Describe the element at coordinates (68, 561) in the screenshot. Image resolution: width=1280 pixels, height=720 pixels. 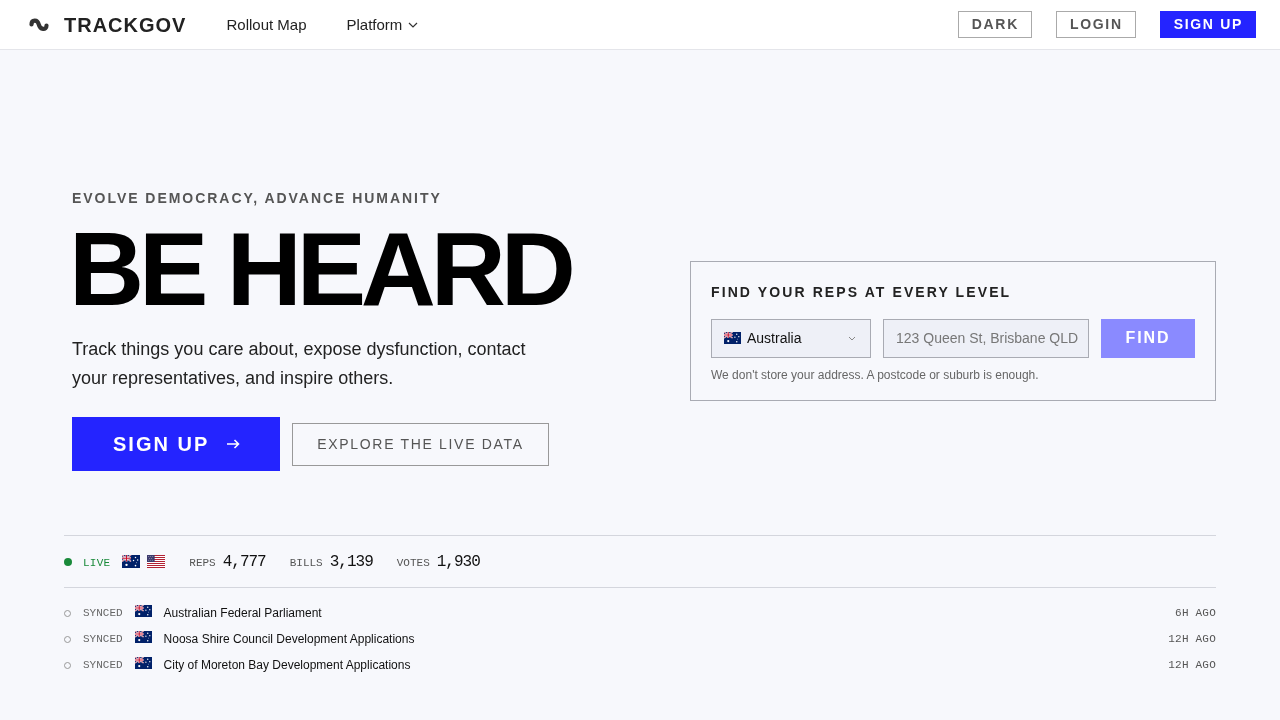
I see `live-status-dot-icon` at that location.